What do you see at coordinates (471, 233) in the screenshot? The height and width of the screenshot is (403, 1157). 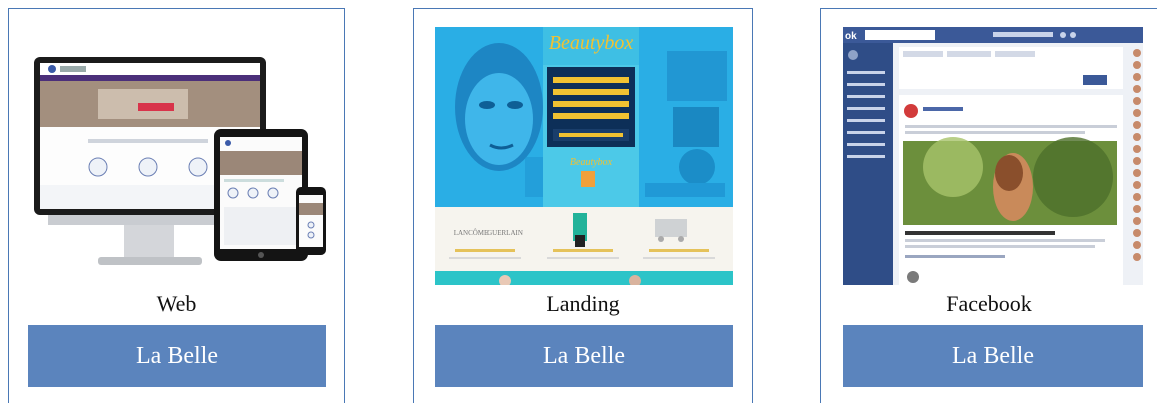 I see `svg-text: LANCÔME` at bounding box center [471, 233].